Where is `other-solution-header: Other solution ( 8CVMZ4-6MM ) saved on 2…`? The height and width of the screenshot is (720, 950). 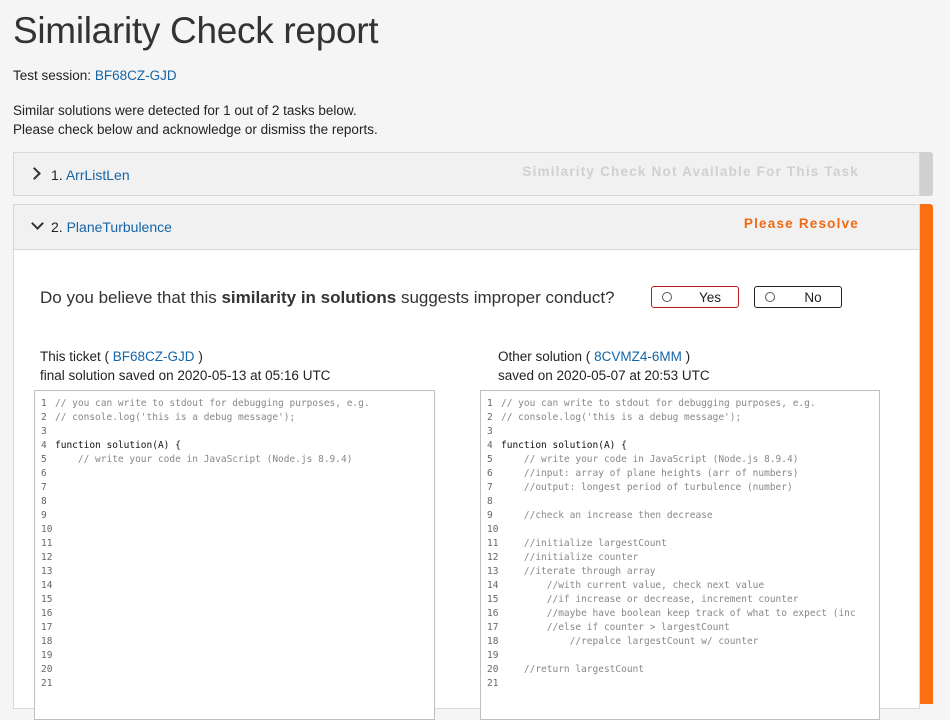 other-solution-header: Other solution ( 8CVMZ4-6MM ) saved on 2… is located at coordinates (604, 366).